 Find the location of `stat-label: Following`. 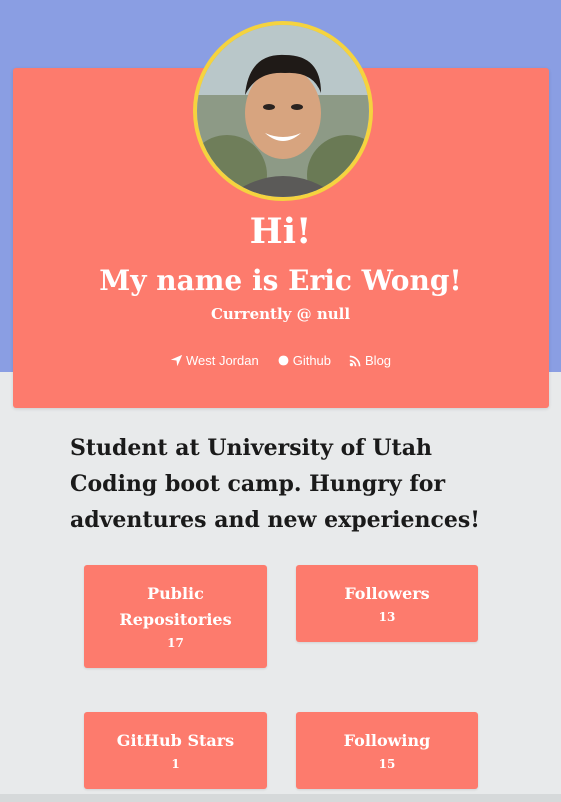

stat-label: Following is located at coordinates (387, 740).